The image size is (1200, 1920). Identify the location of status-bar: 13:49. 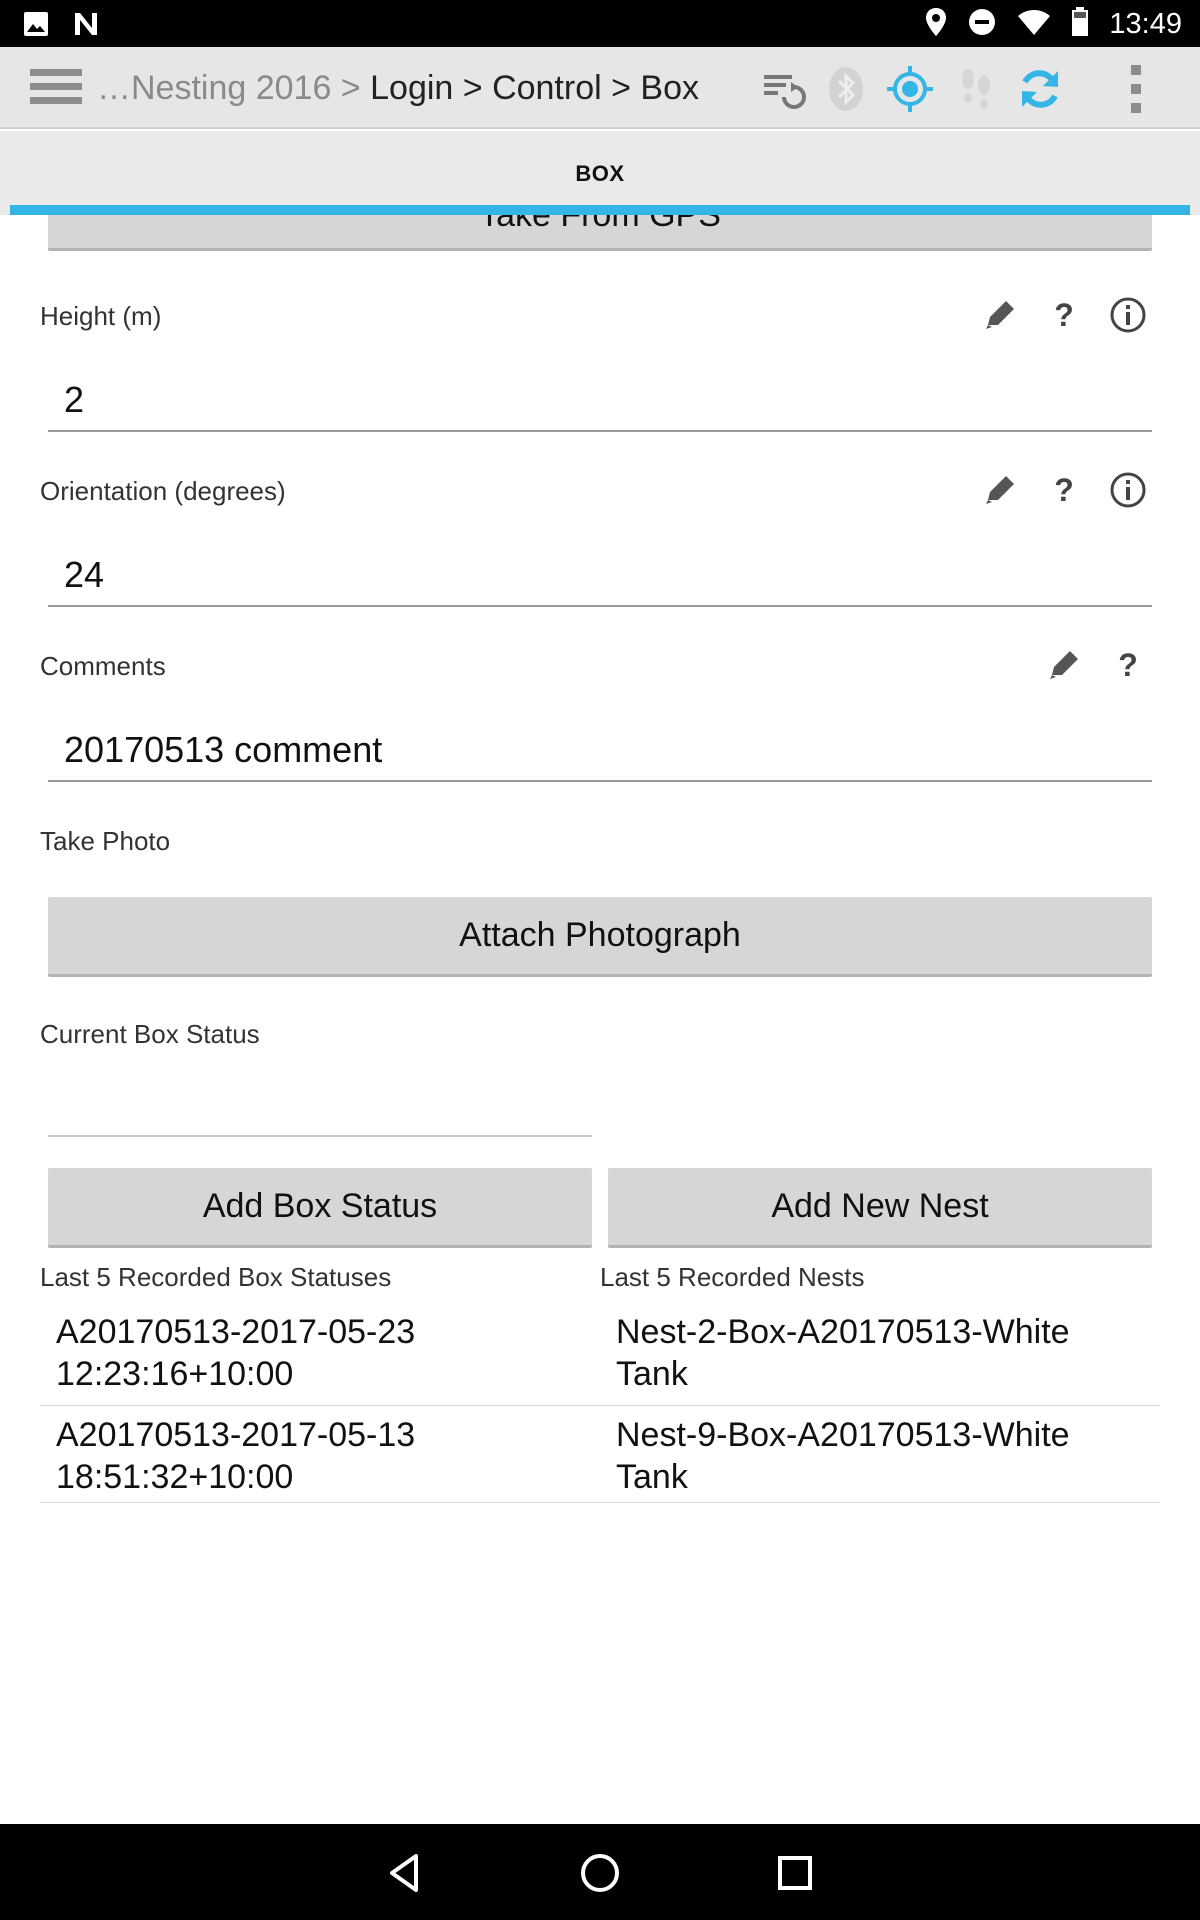
(600, 23).